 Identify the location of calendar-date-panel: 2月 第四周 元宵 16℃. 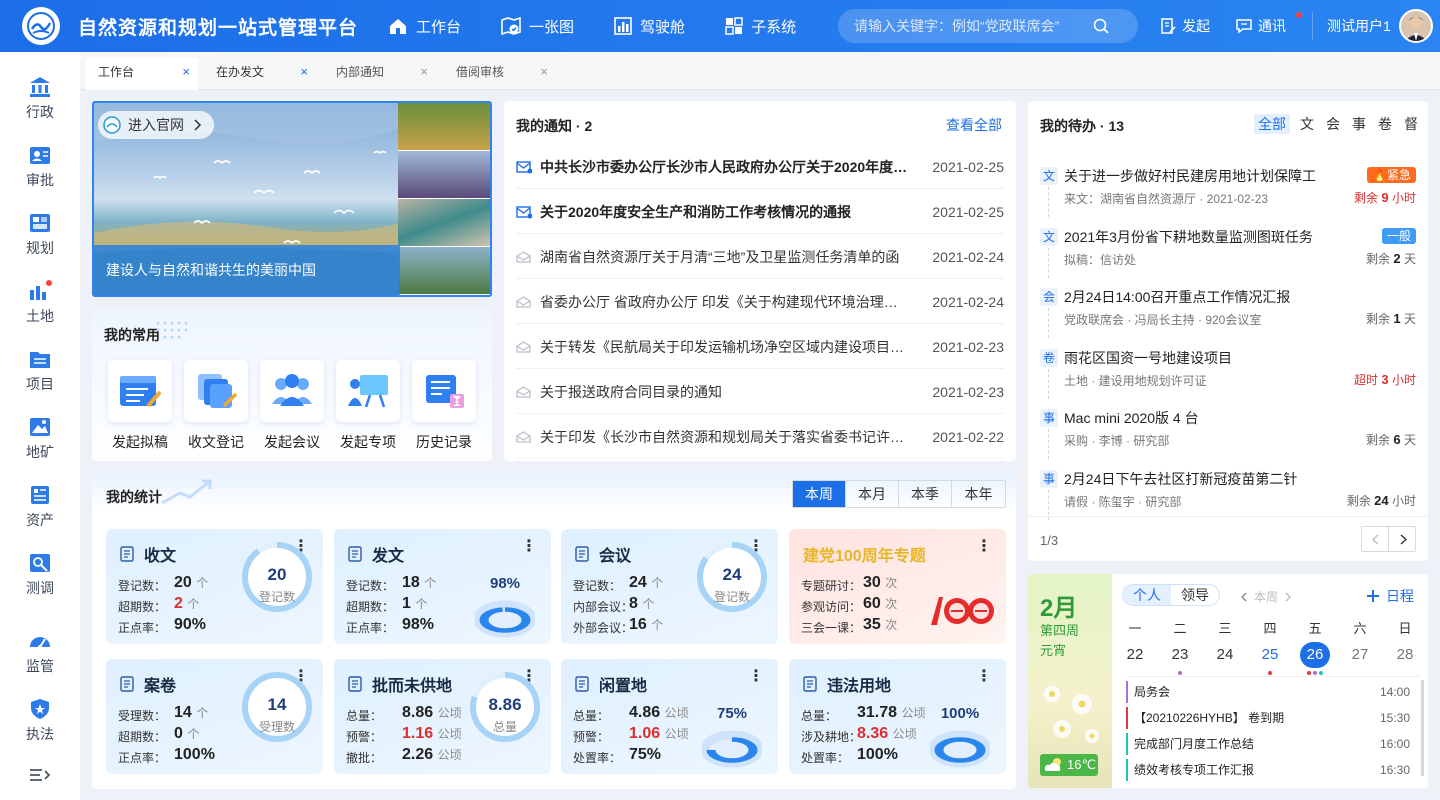
(1070, 681).